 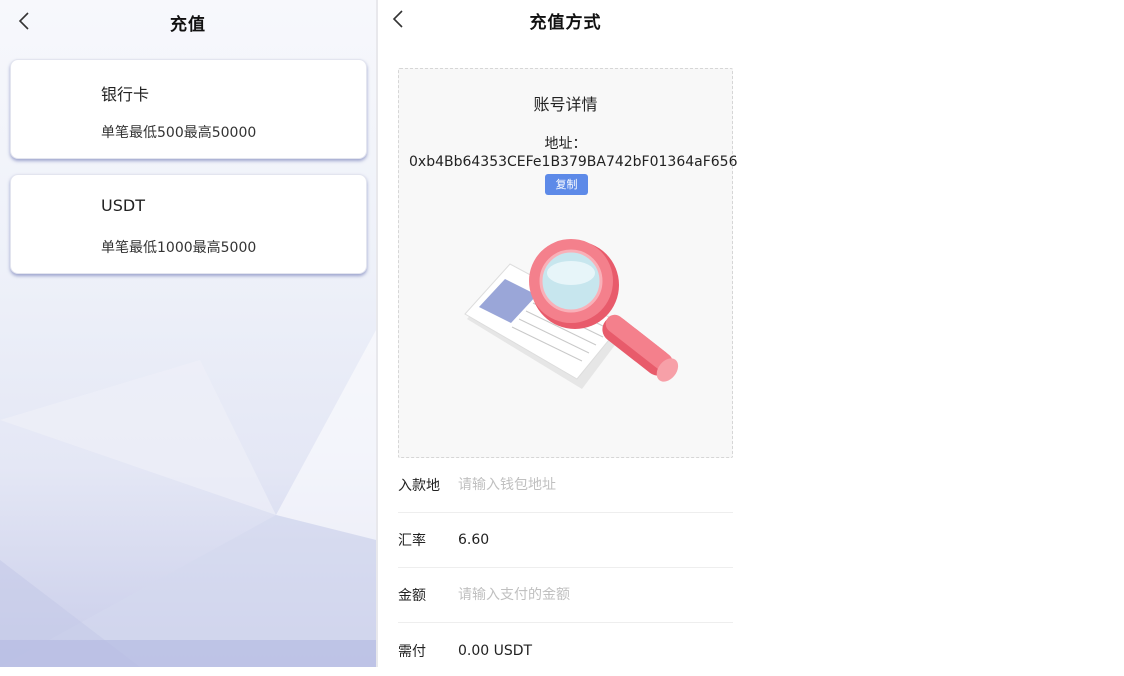 I want to click on address-label: 地址：, so click(x=565, y=144).